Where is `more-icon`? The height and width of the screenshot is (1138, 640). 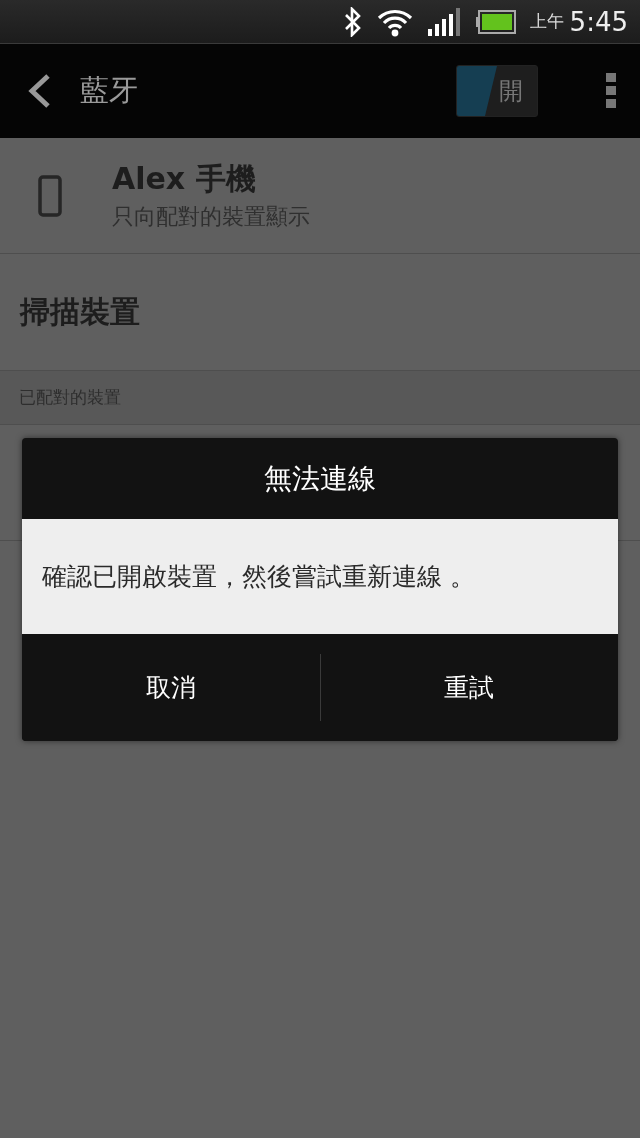 more-icon is located at coordinates (611, 91).